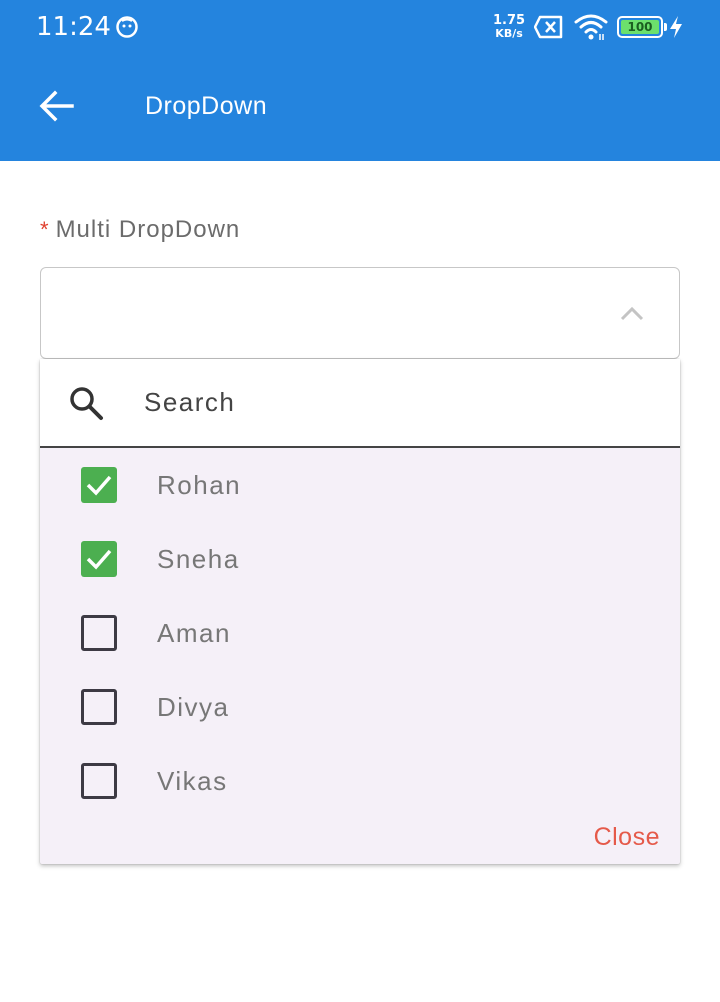 The width and height of the screenshot is (720, 1002). Describe the element at coordinates (45, 229) in the screenshot. I see `required-marker: *` at that location.